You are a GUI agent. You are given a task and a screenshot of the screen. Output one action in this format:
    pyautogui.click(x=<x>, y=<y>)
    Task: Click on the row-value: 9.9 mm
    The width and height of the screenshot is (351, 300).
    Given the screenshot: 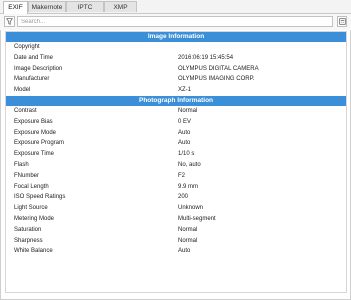 What is the action you would take?
    pyautogui.click(x=188, y=186)
    